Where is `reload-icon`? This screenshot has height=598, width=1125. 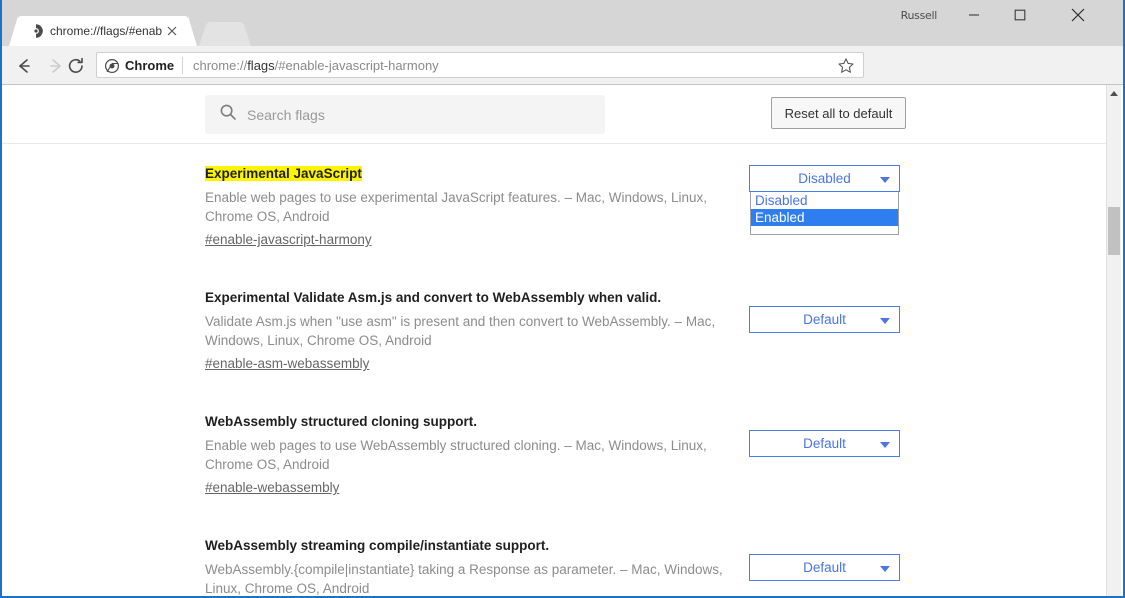
reload-icon is located at coordinates (76, 66).